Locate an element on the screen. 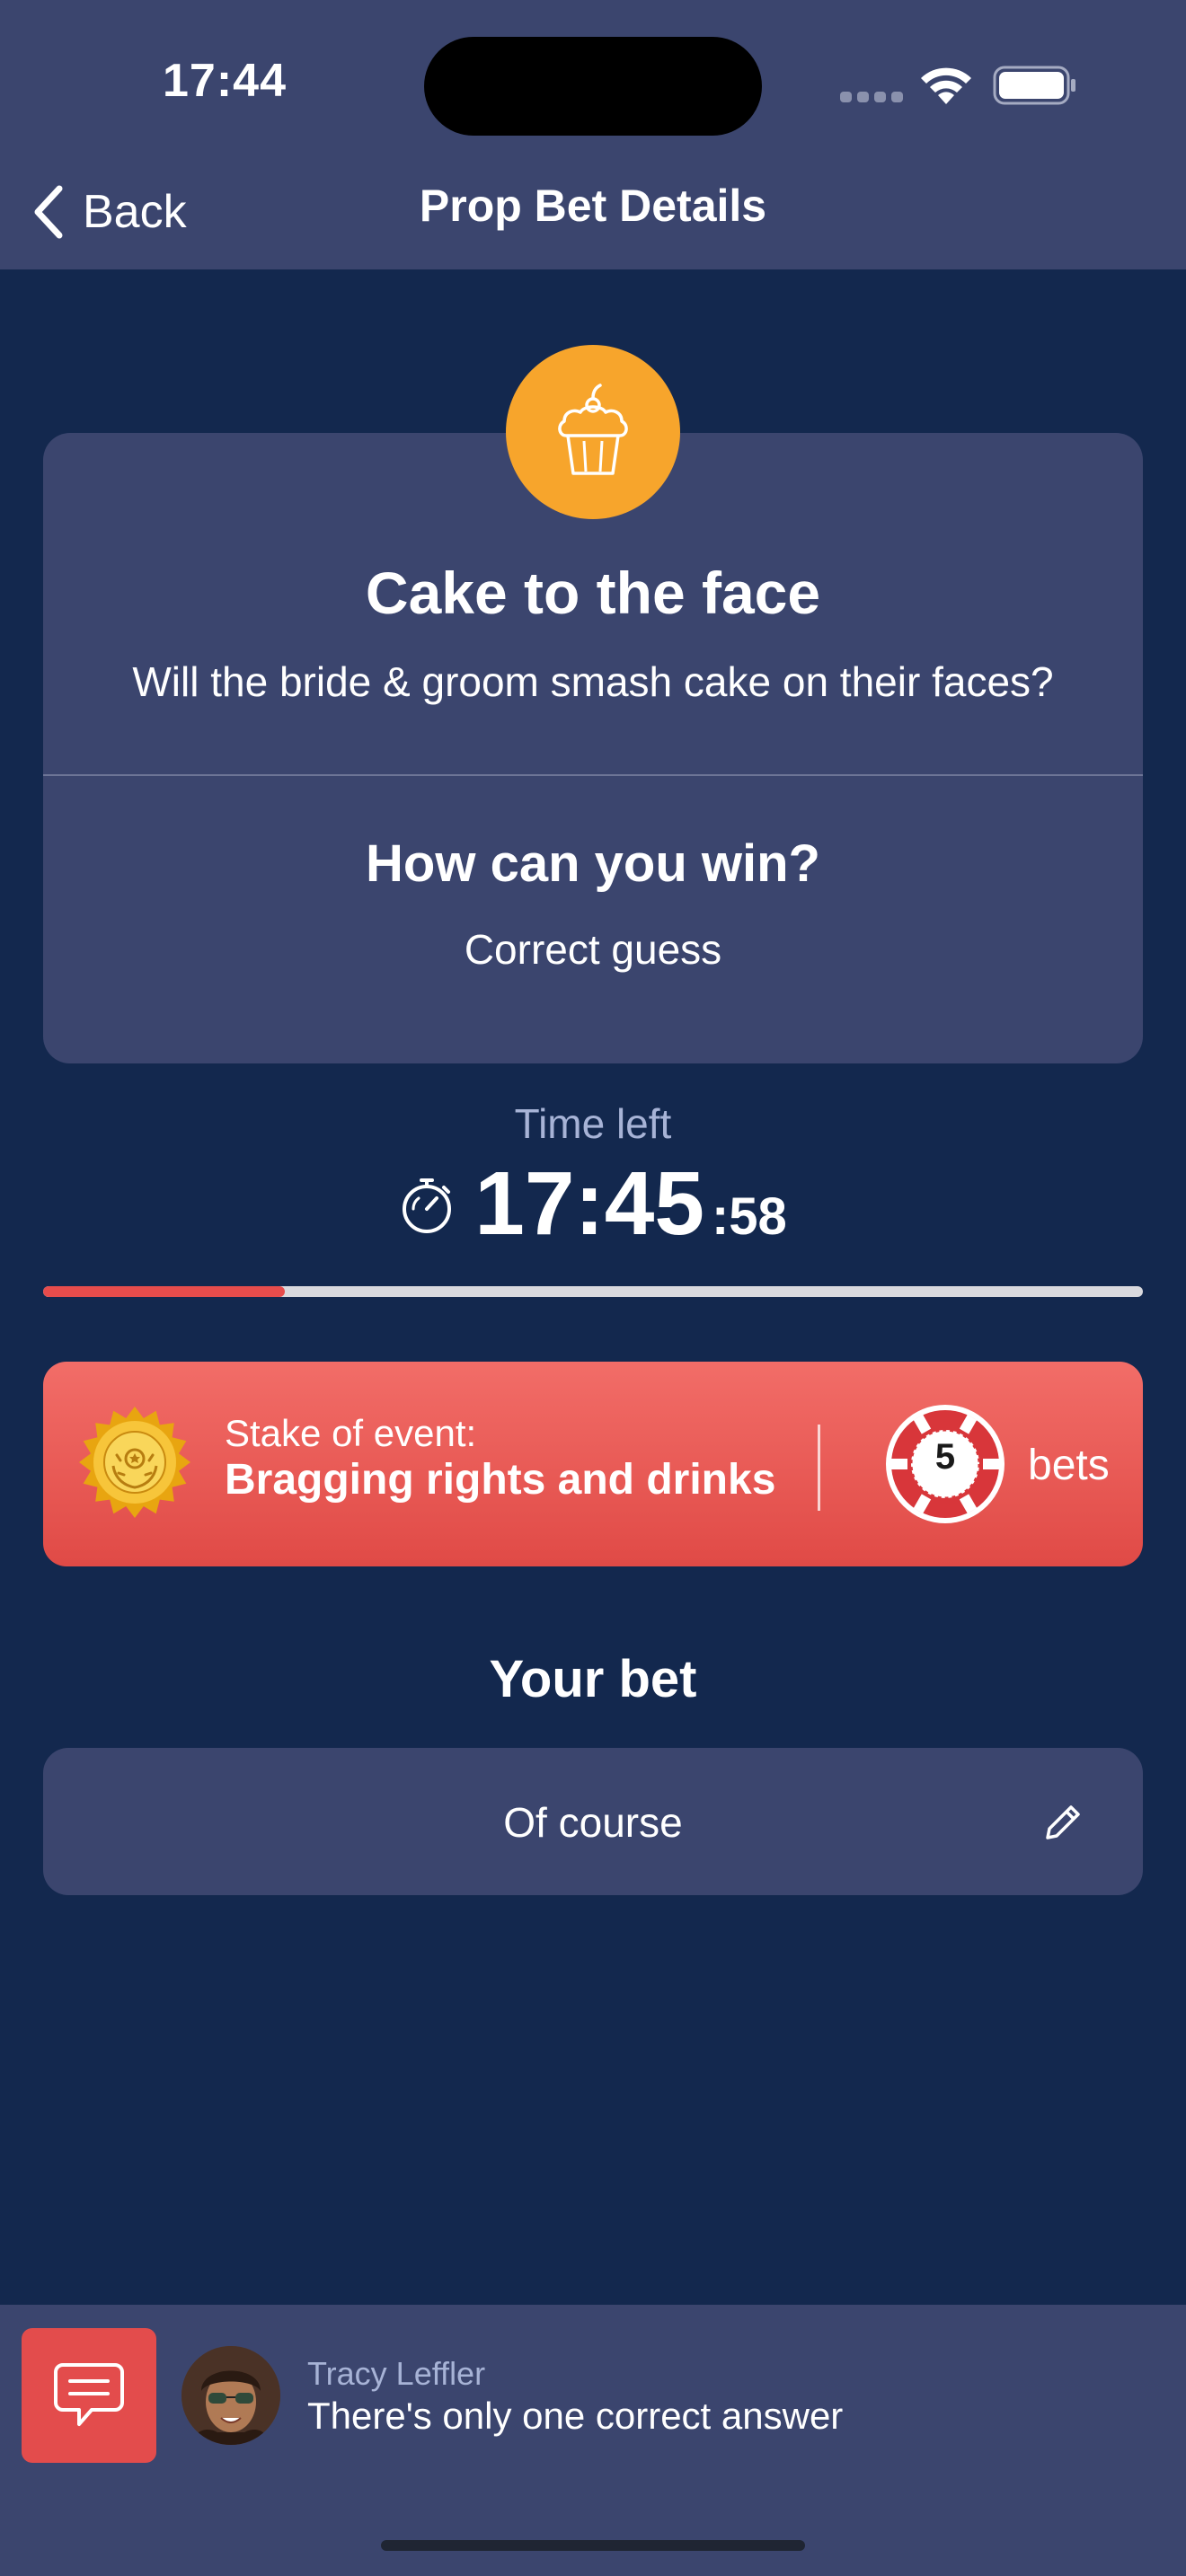  stake-value: Bragging rights and drinks is located at coordinates (500, 1480).